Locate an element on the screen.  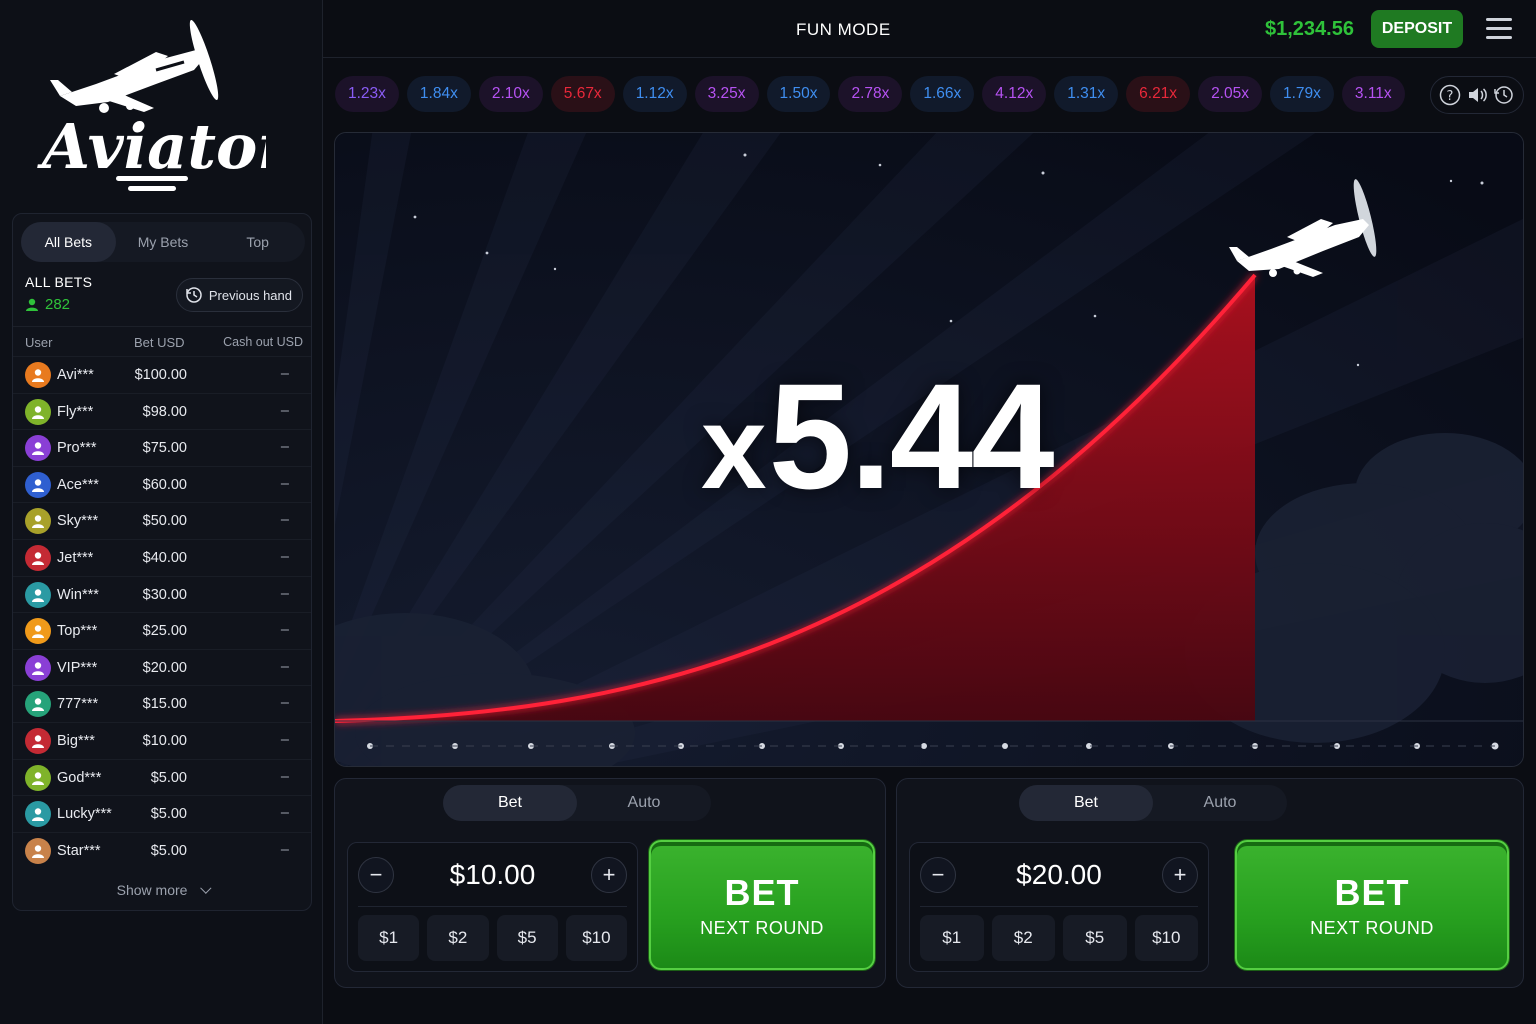
history-multiplier: 1.66x is located at coordinates (942, 94).